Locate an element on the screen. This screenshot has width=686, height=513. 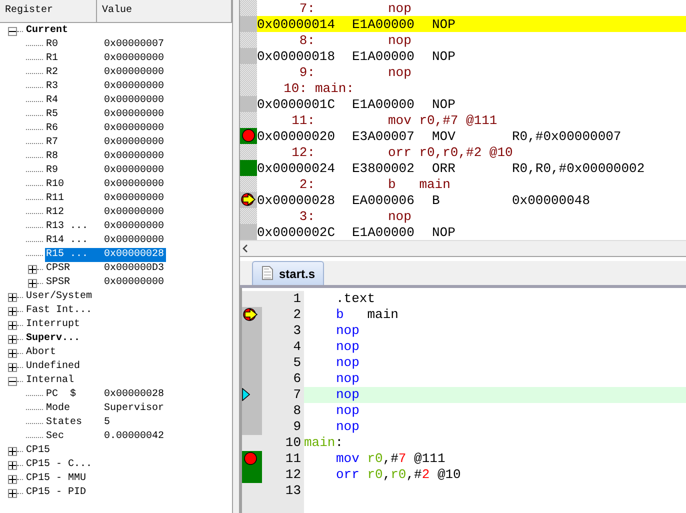
register-name: R4 is located at coordinates (72, 101).